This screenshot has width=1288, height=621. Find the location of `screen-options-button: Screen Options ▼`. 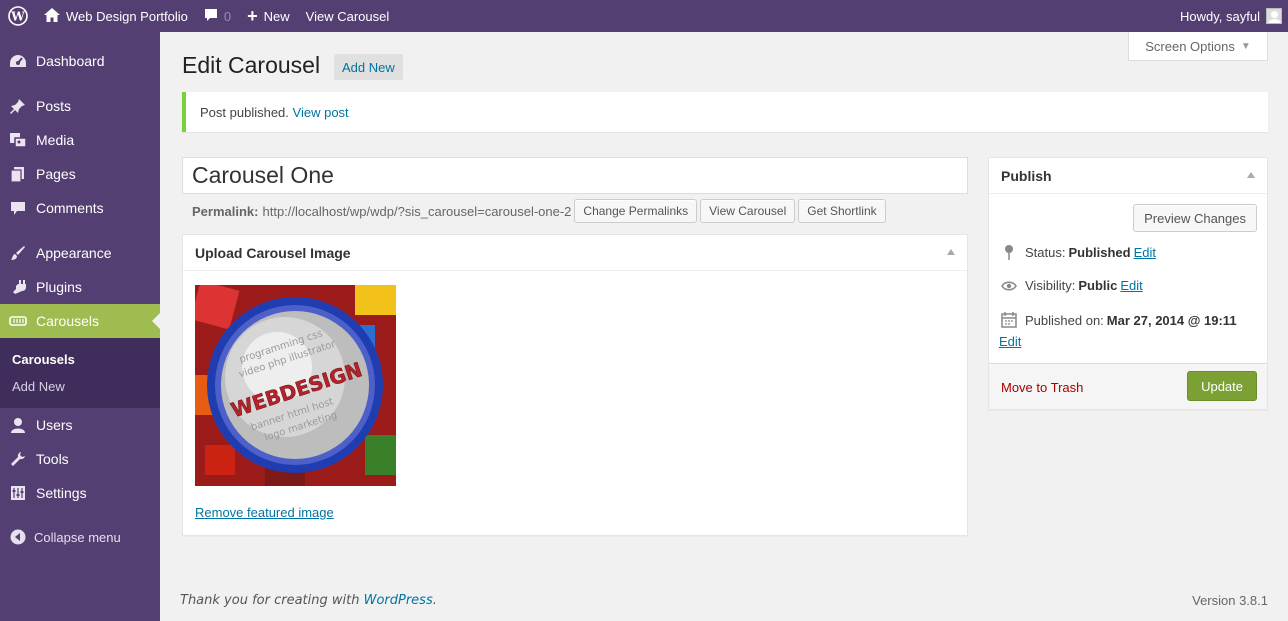

screen-options-button: Screen Options ▼ is located at coordinates (1198, 46).